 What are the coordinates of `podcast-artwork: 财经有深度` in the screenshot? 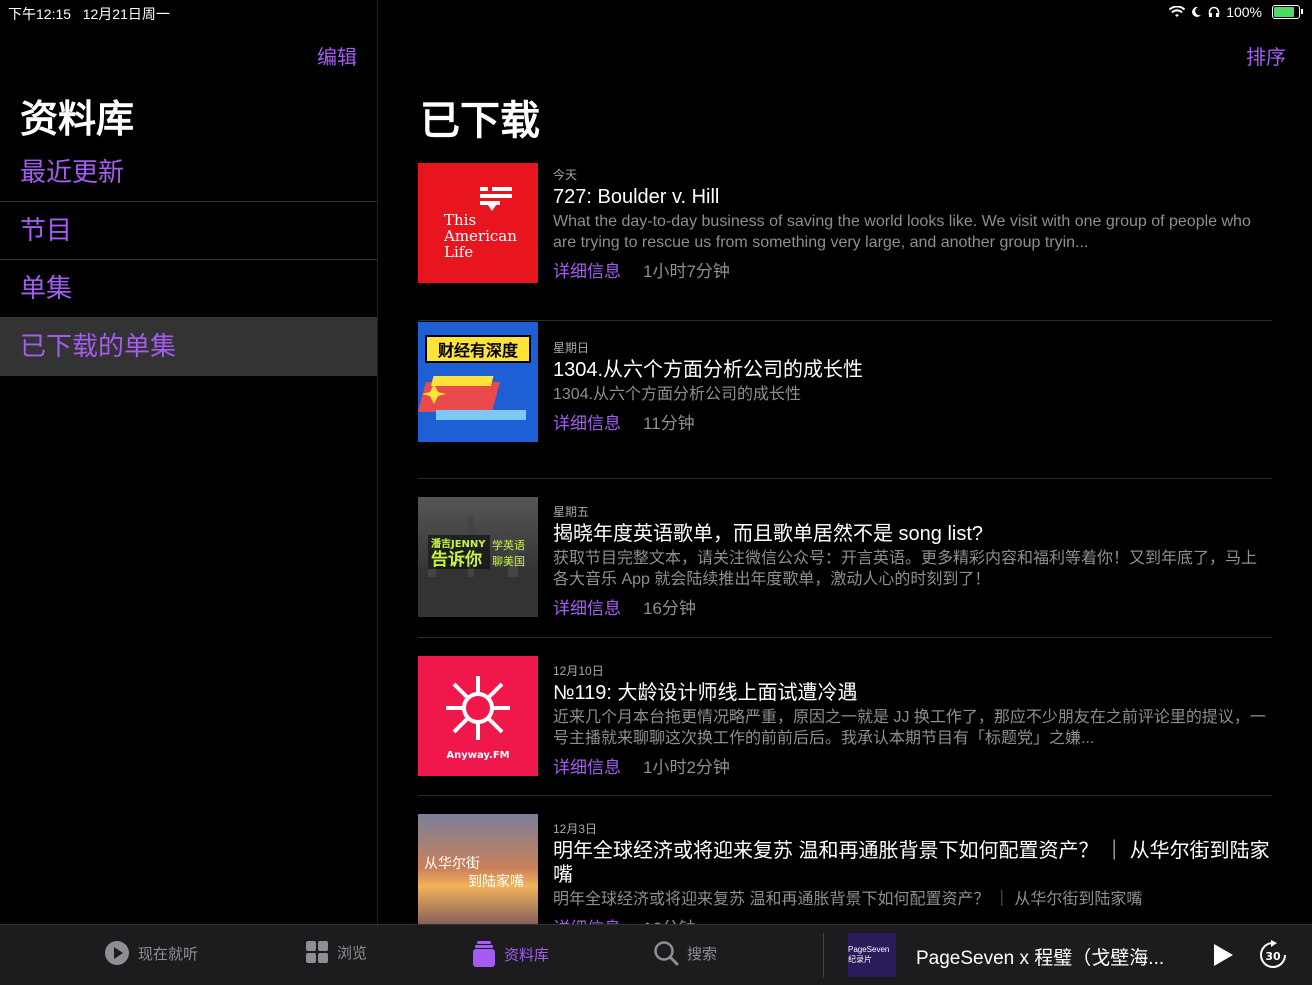 It's located at (478, 382).